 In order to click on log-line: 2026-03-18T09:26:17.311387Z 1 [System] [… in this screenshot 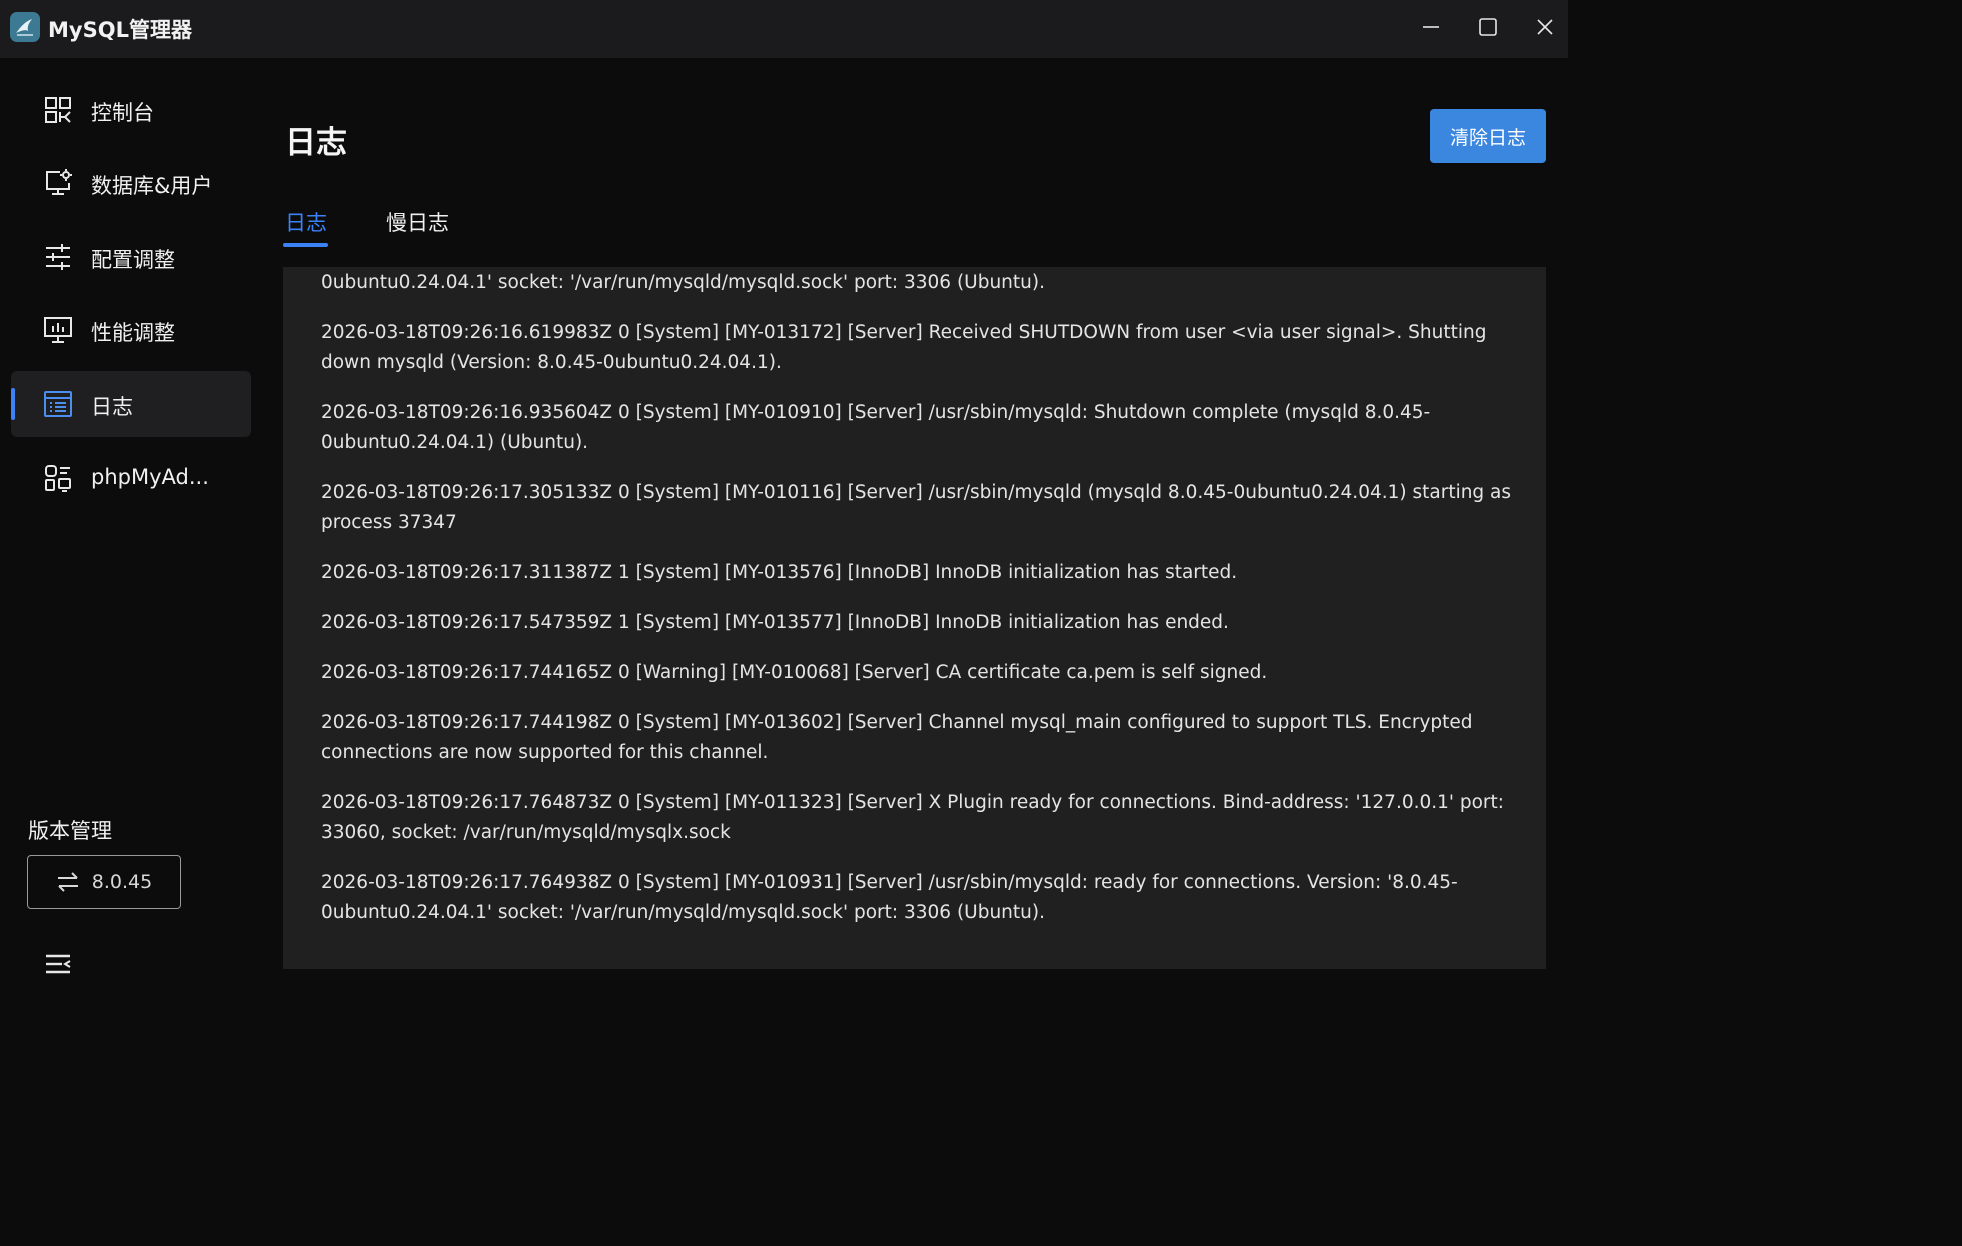, I will do `click(779, 572)`.